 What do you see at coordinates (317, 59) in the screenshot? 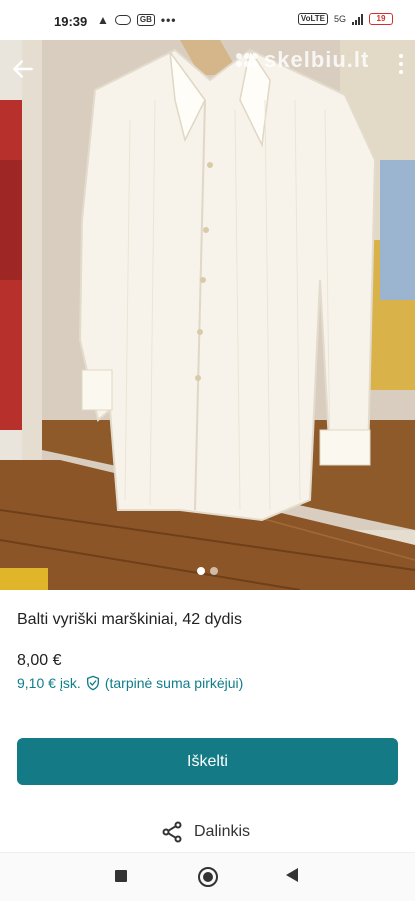
I see `watermark-text: skelbiu.lt` at bounding box center [317, 59].